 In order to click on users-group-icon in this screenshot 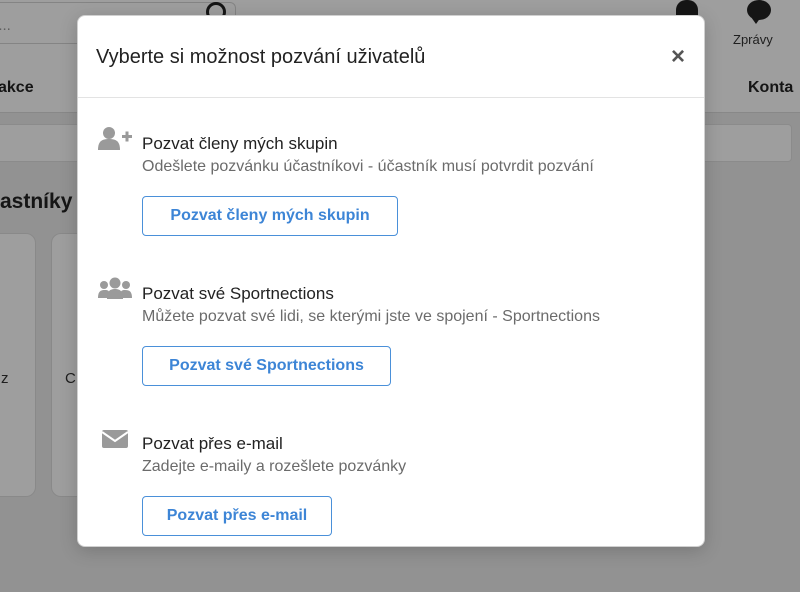, I will do `click(115, 288)`.